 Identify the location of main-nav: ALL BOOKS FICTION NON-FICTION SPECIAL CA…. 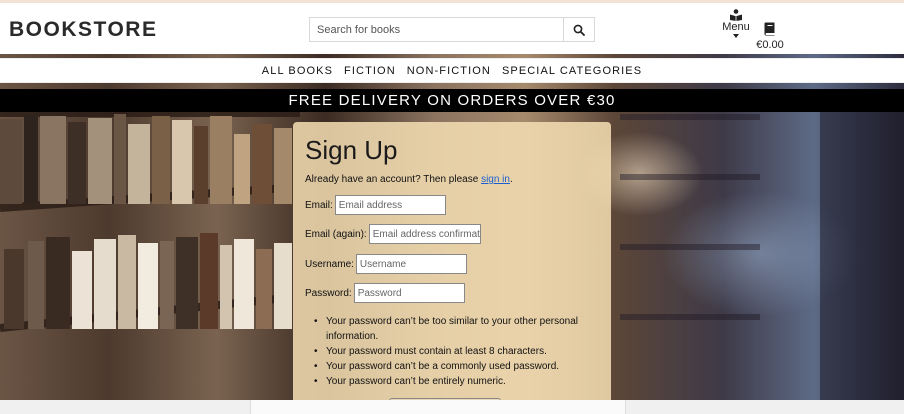
(452, 70).